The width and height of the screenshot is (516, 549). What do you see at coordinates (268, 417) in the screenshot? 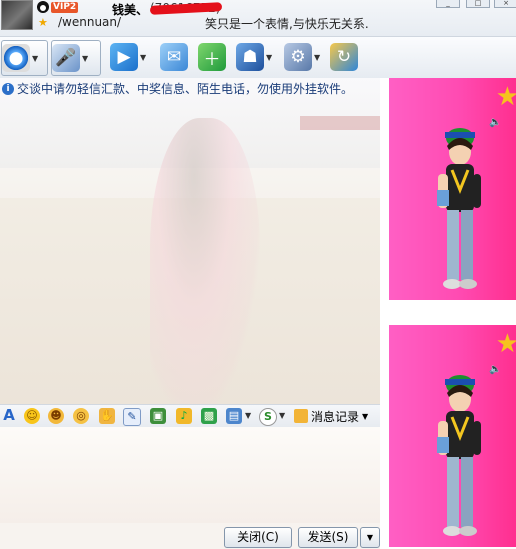
I see `soso-icon: S` at bounding box center [268, 417].